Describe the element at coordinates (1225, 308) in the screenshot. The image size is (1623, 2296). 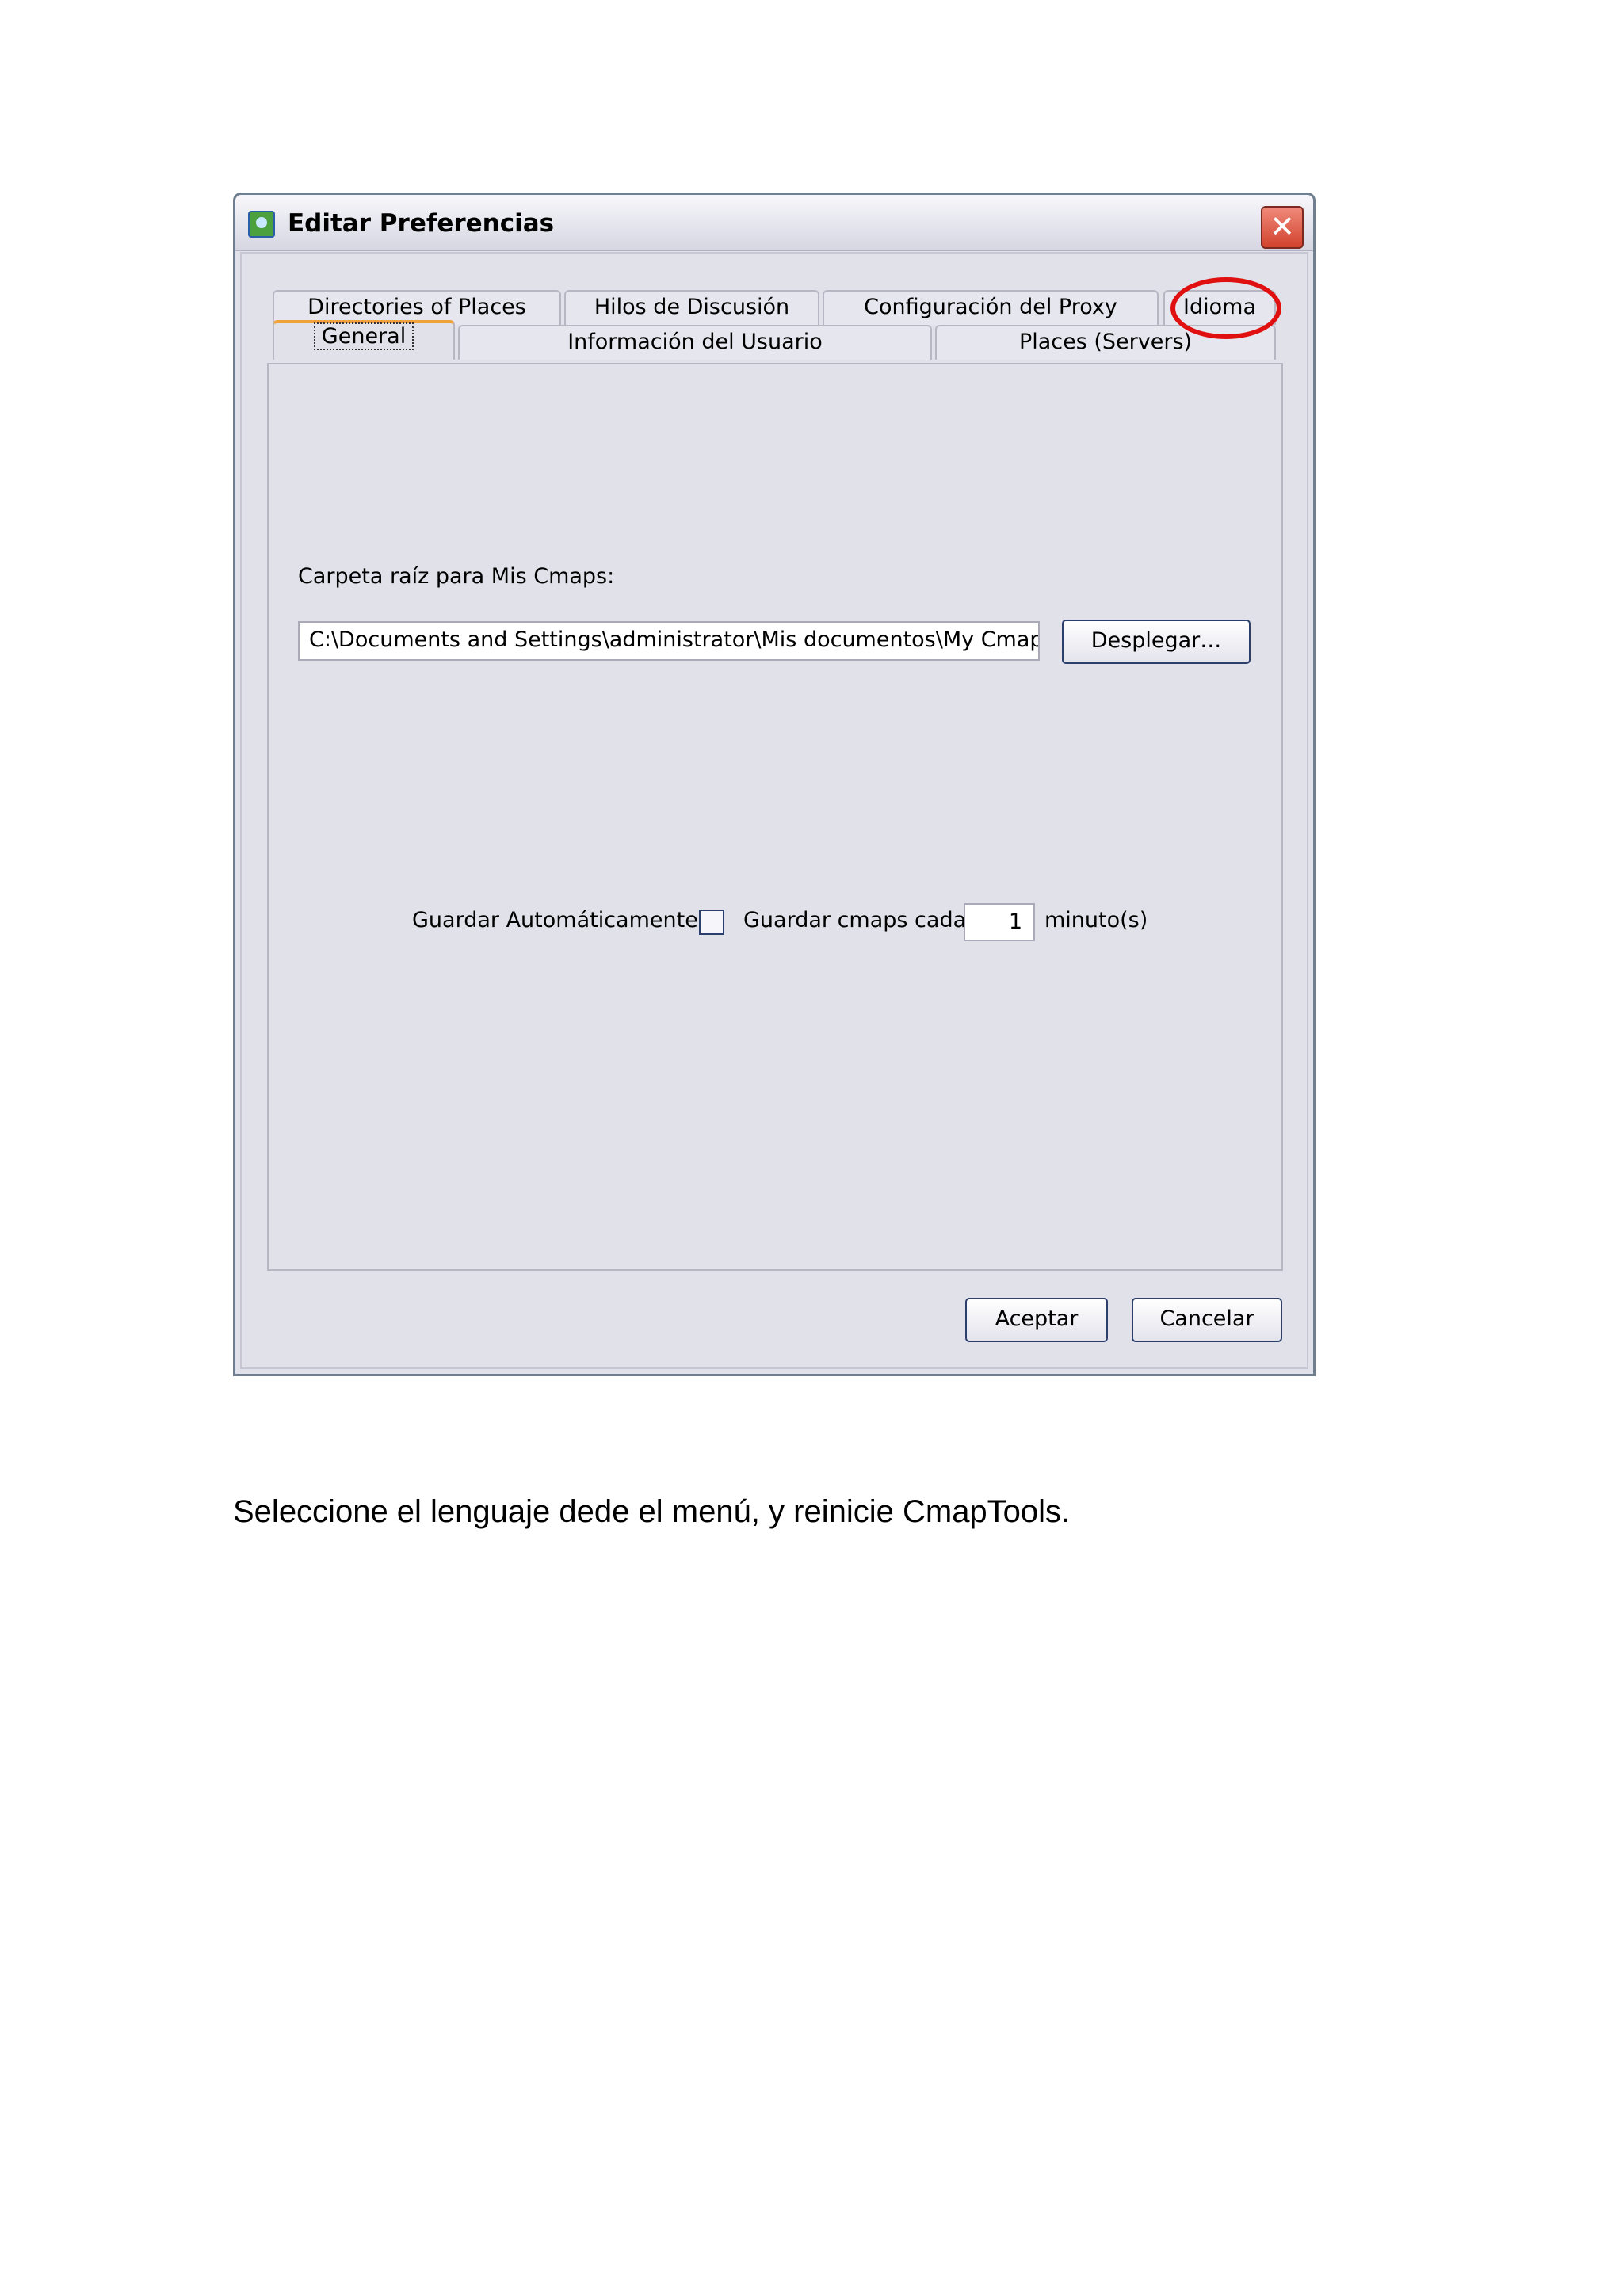
I see `highlight-circle-annotation` at that location.